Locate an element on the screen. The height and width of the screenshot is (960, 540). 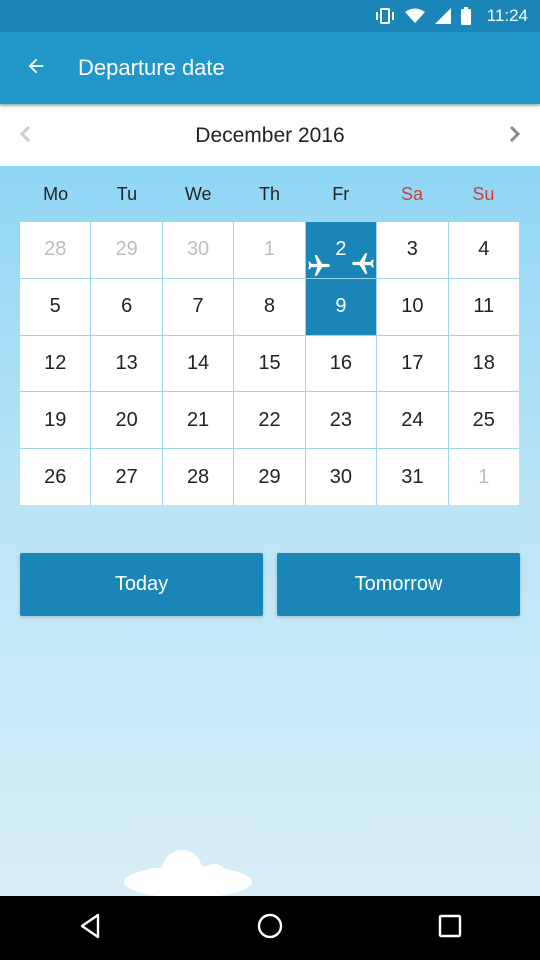
weekday-label: Mo is located at coordinates (56, 194).